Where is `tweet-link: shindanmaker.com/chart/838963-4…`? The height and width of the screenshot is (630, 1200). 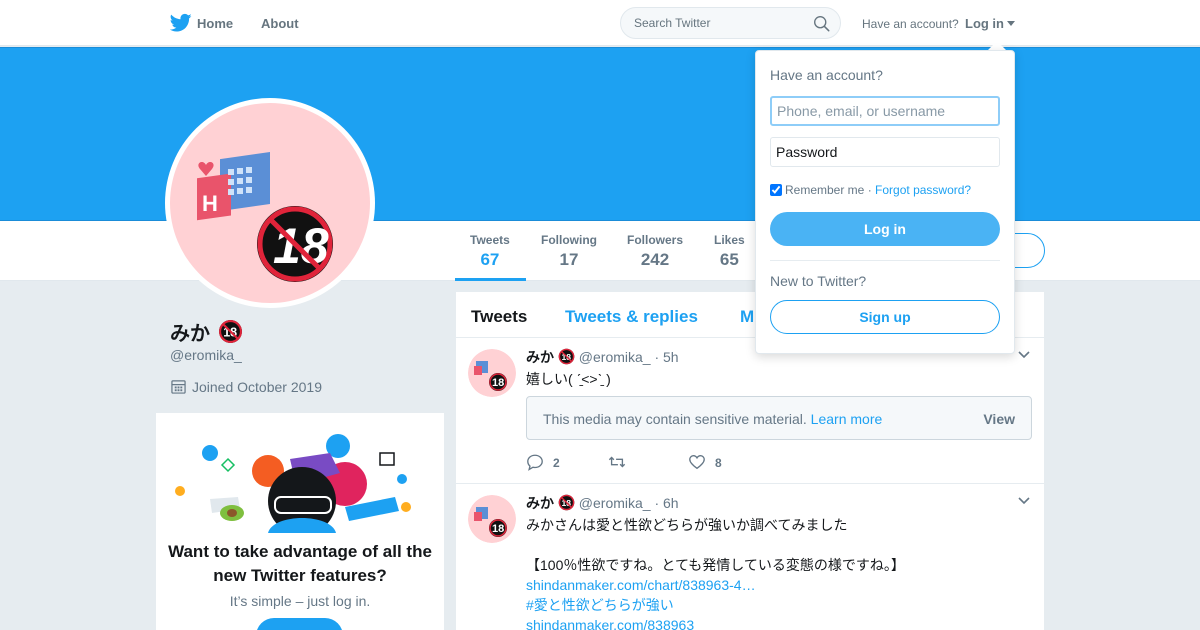 tweet-link: shindanmaker.com/chart/838963-4… is located at coordinates (715, 585).